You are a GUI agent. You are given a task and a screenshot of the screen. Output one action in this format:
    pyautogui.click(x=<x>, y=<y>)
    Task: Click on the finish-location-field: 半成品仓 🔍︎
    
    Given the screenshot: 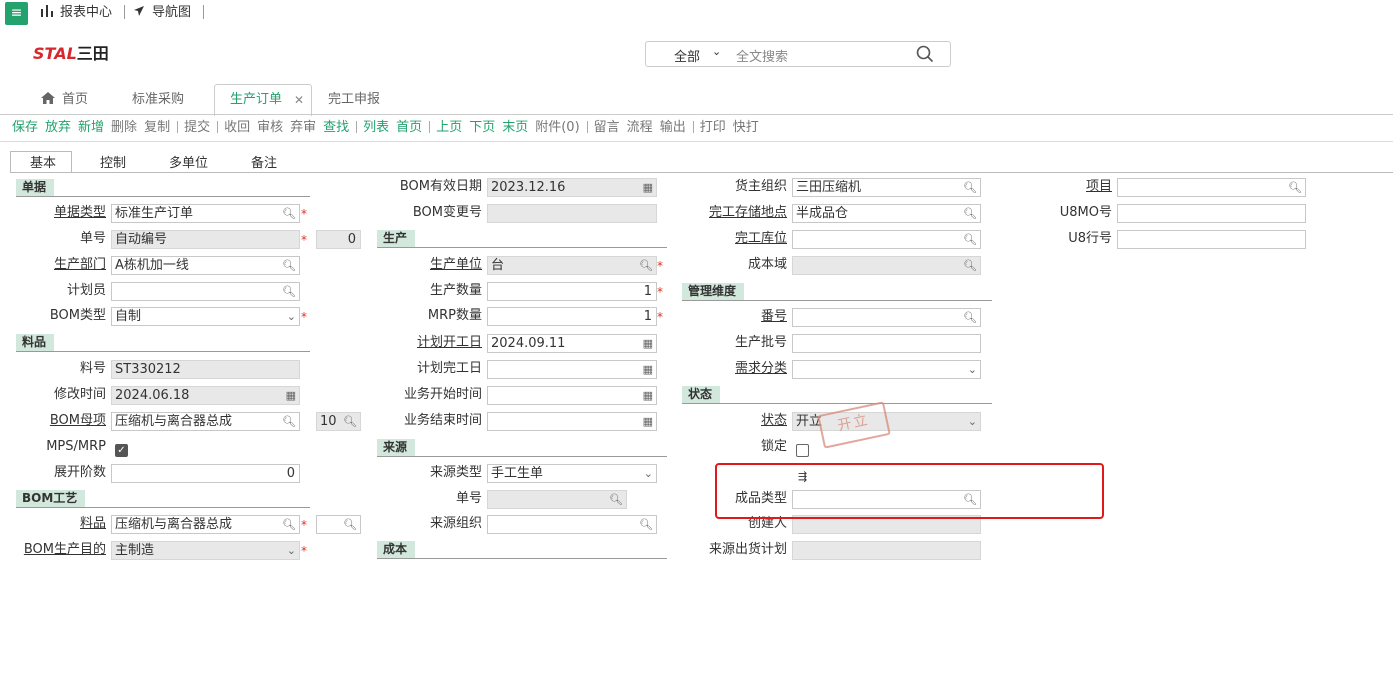 What is the action you would take?
    pyautogui.click(x=886, y=213)
    